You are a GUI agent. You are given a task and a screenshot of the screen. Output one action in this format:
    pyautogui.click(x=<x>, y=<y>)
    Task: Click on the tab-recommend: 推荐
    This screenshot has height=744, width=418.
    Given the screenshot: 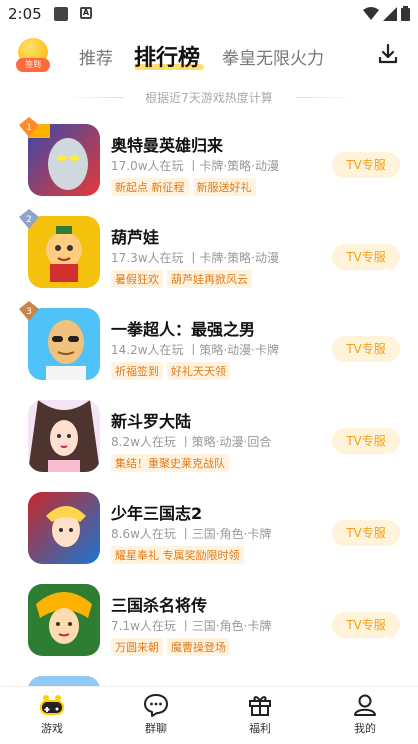 What is the action you would take?
    pyautogui.click(x=96, y=56)
    